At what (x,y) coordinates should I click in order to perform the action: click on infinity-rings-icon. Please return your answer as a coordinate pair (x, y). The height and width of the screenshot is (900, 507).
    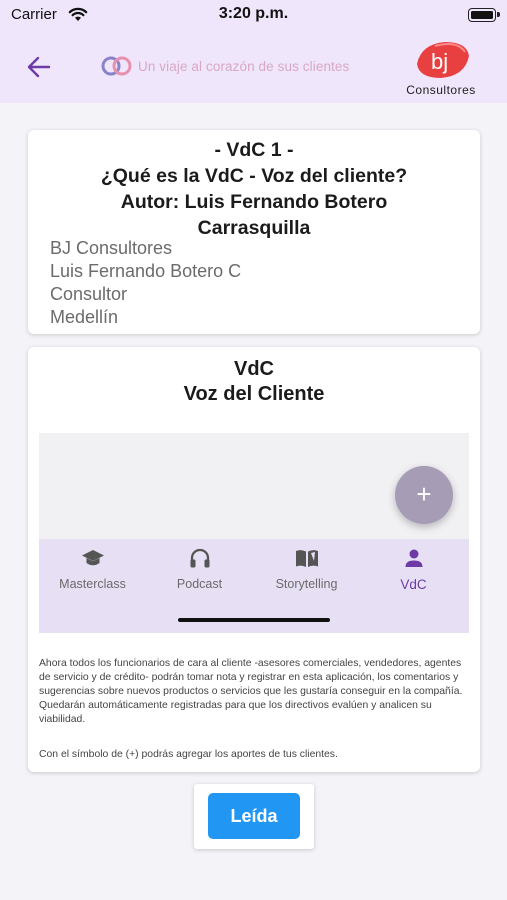
    Looking at the image, I should click on (116, 66).